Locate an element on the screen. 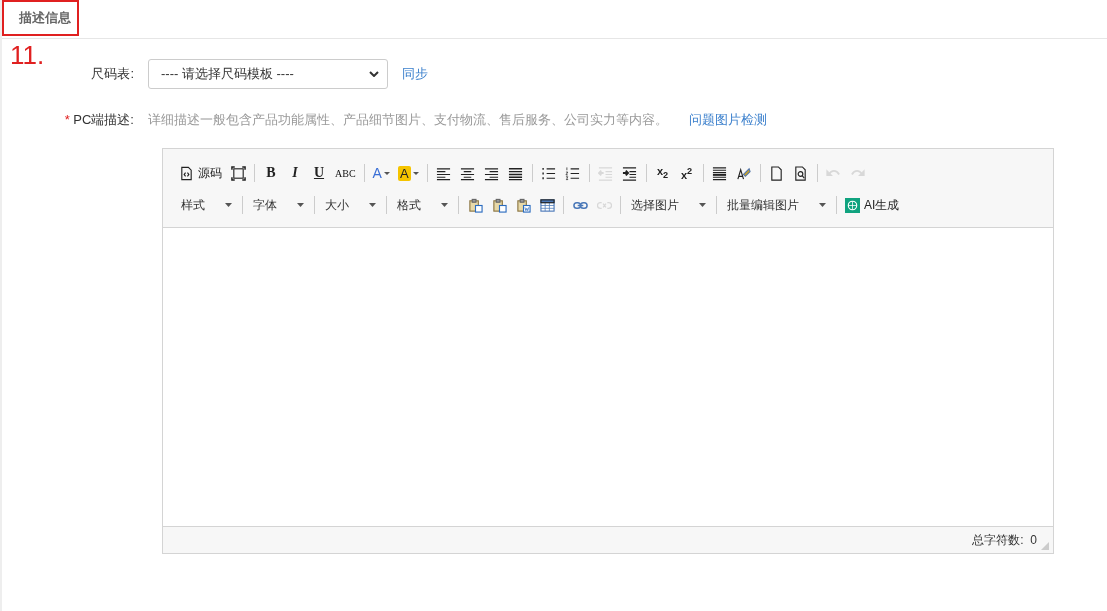  bullet-list-icon is located at coordinates (549, 173).